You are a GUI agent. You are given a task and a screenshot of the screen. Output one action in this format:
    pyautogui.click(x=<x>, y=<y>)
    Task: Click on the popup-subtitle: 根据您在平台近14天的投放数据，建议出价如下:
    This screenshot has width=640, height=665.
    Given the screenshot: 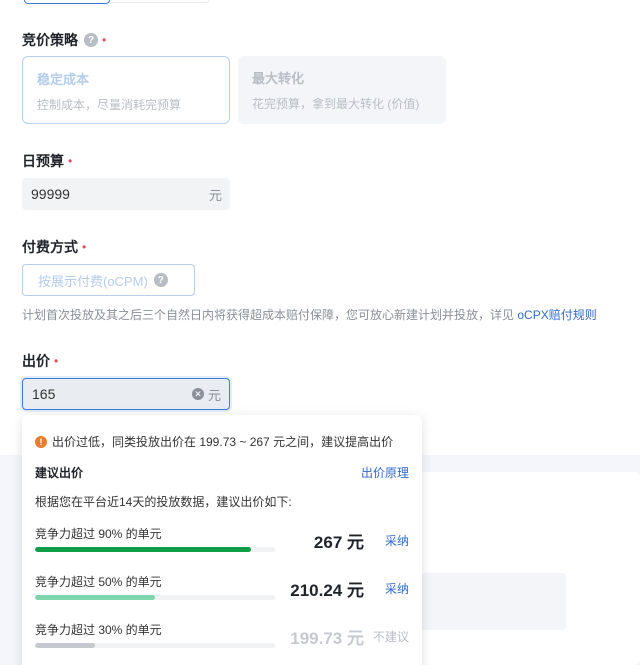 What is the action you would take?
    pyautogui.click(x=163, y=502)
    